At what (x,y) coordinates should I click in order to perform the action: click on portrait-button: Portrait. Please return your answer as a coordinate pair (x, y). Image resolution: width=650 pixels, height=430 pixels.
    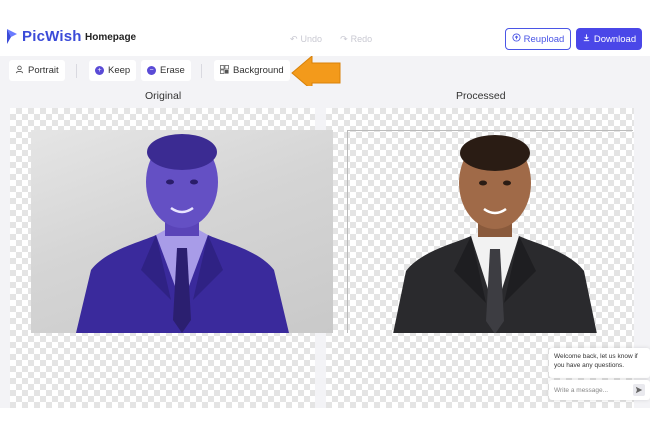
    Looking at the image, I should click on (37, 70).